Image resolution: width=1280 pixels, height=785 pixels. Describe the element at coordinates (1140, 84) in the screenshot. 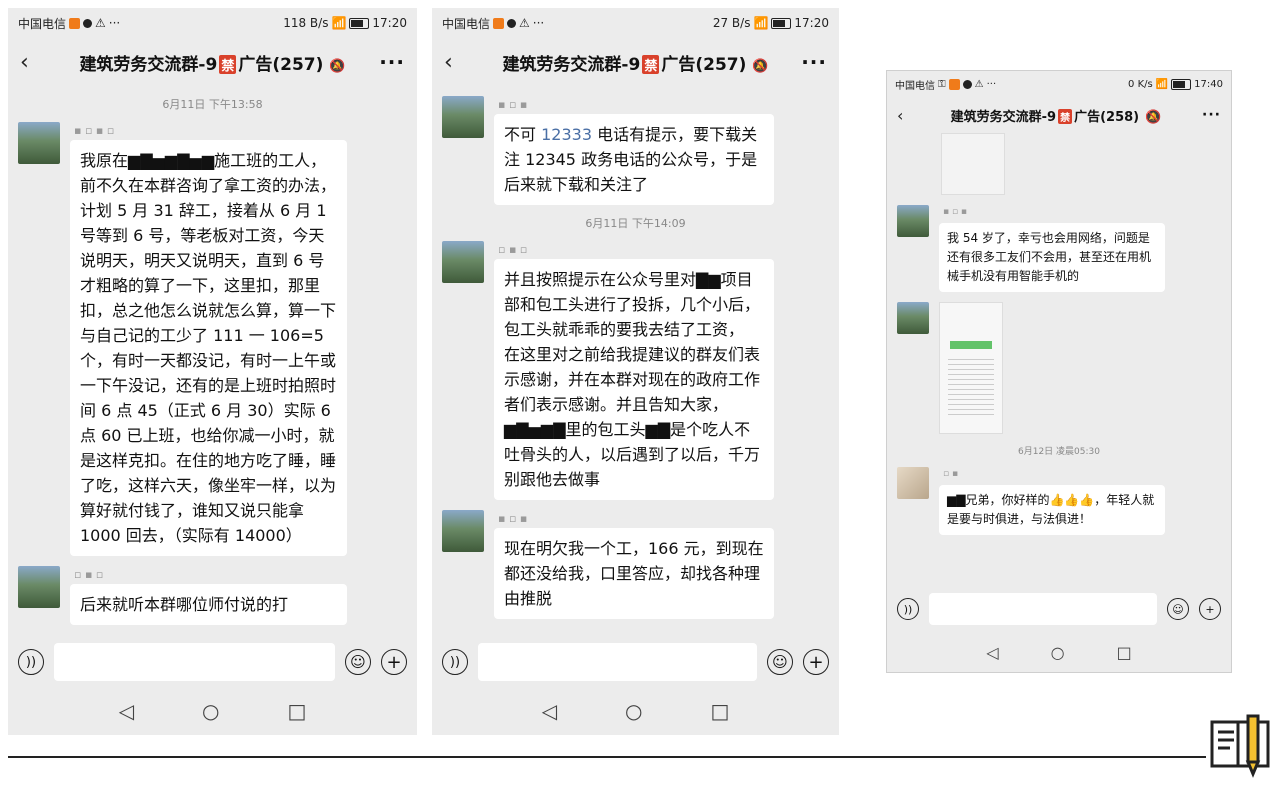

I see `network-speed: 0 K/s` at that location.